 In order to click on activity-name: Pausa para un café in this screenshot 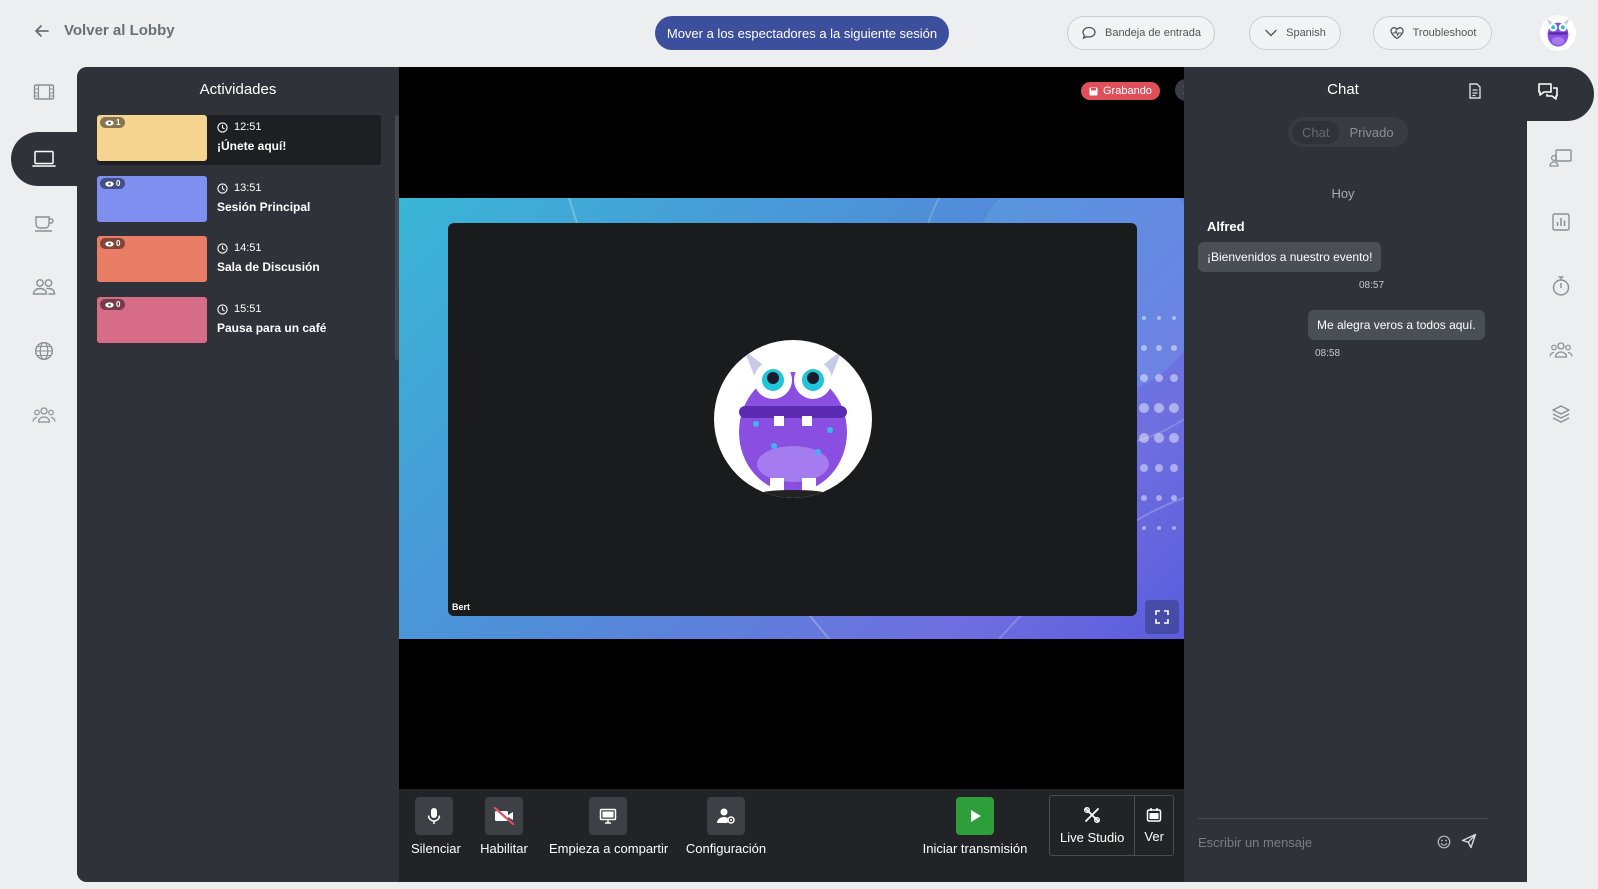, I will do `click(272, 328)`.